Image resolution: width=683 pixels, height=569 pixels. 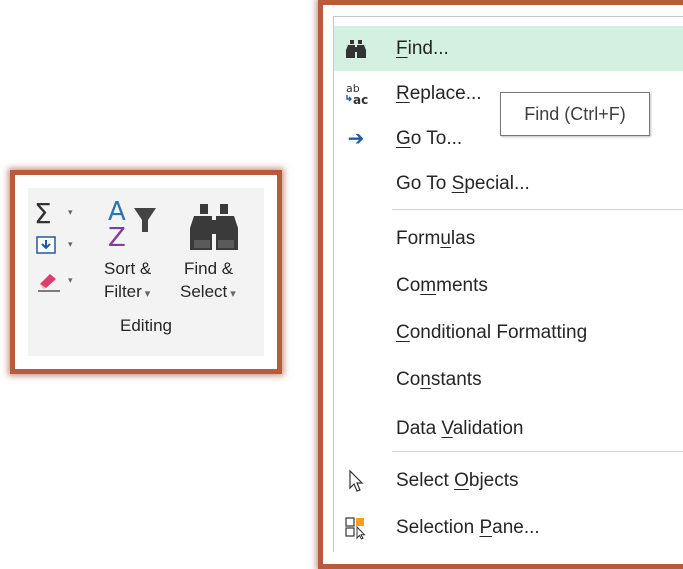 What do you see at coordinates (436, 238) in the screenshot?
I see `menu-item-label: Formulas` at bounding box center [436, 238].